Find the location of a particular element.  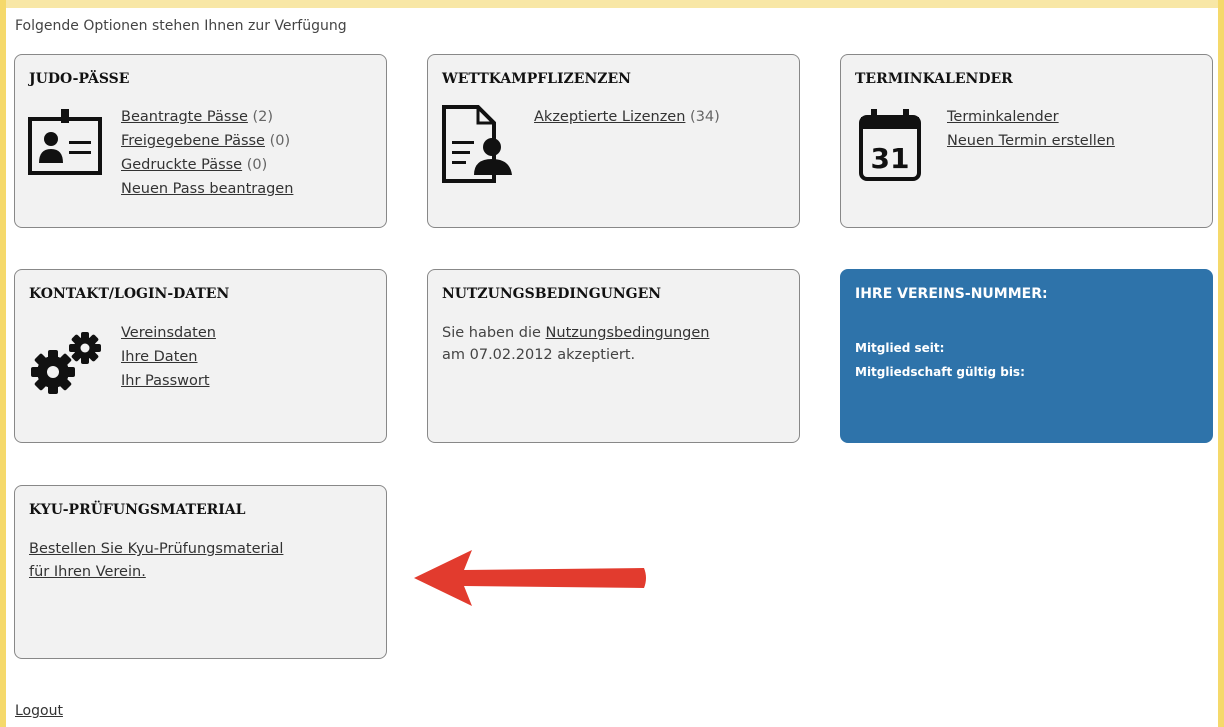

list-item: Freigegebene Pässe (0) is located at coordinates (207, 141).